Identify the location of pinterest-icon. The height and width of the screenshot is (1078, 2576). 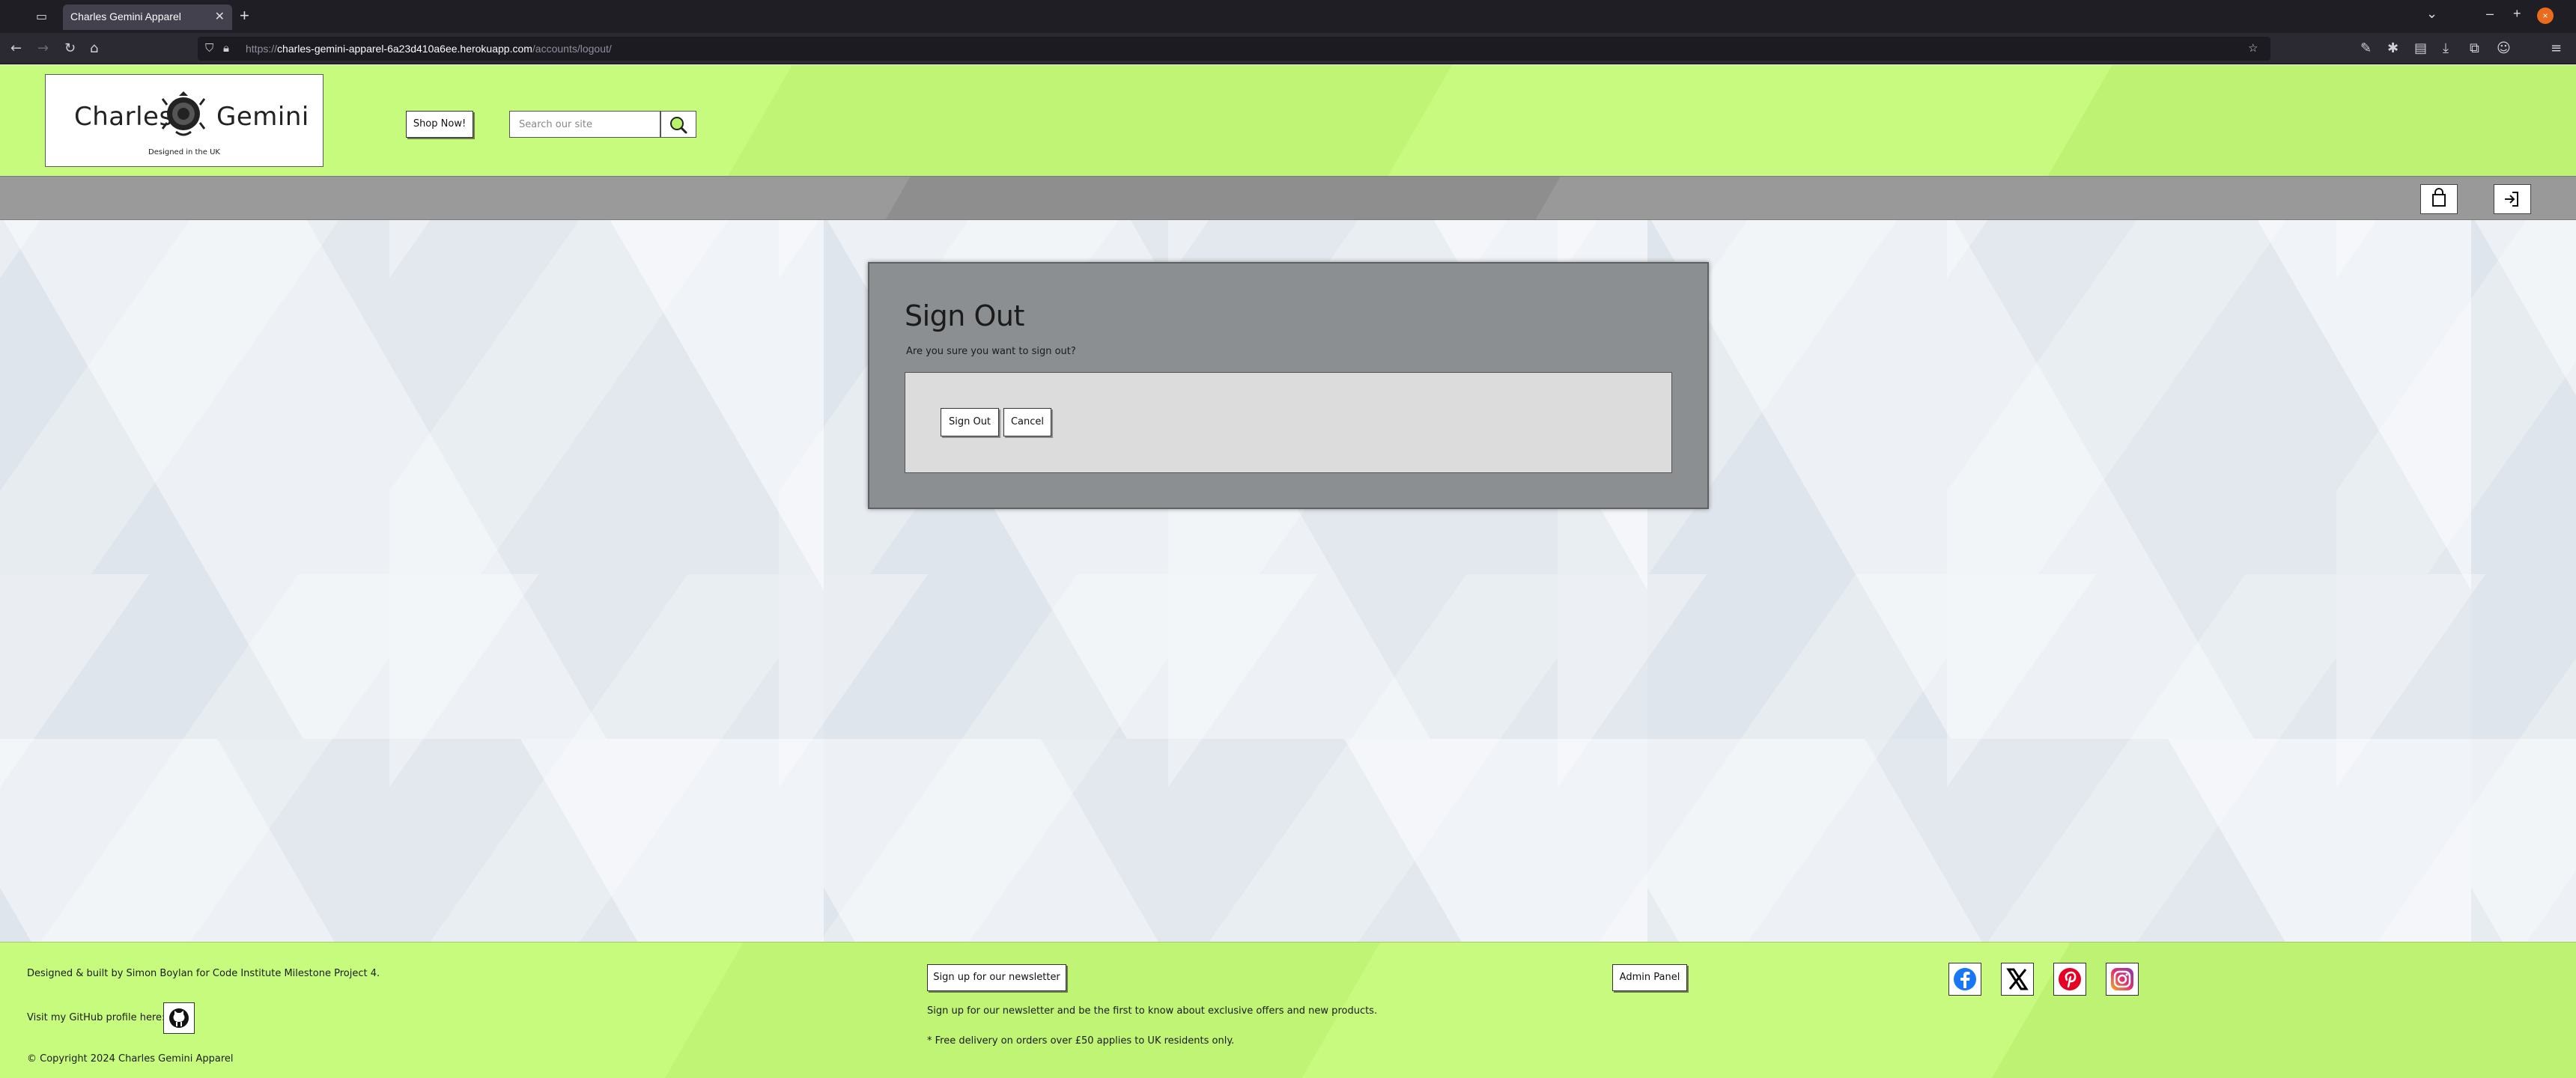
(2070, 979).